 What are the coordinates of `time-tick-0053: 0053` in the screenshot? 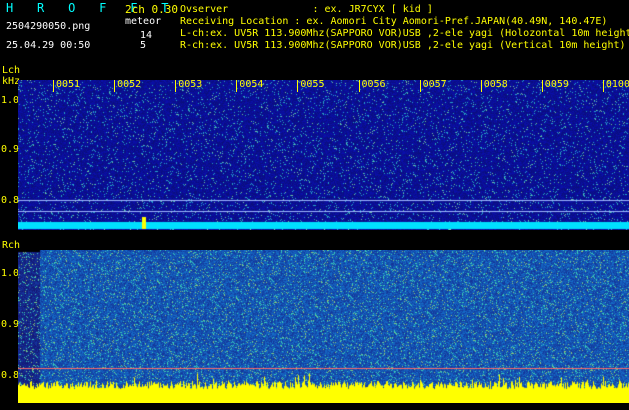 It's located at (190, 84).